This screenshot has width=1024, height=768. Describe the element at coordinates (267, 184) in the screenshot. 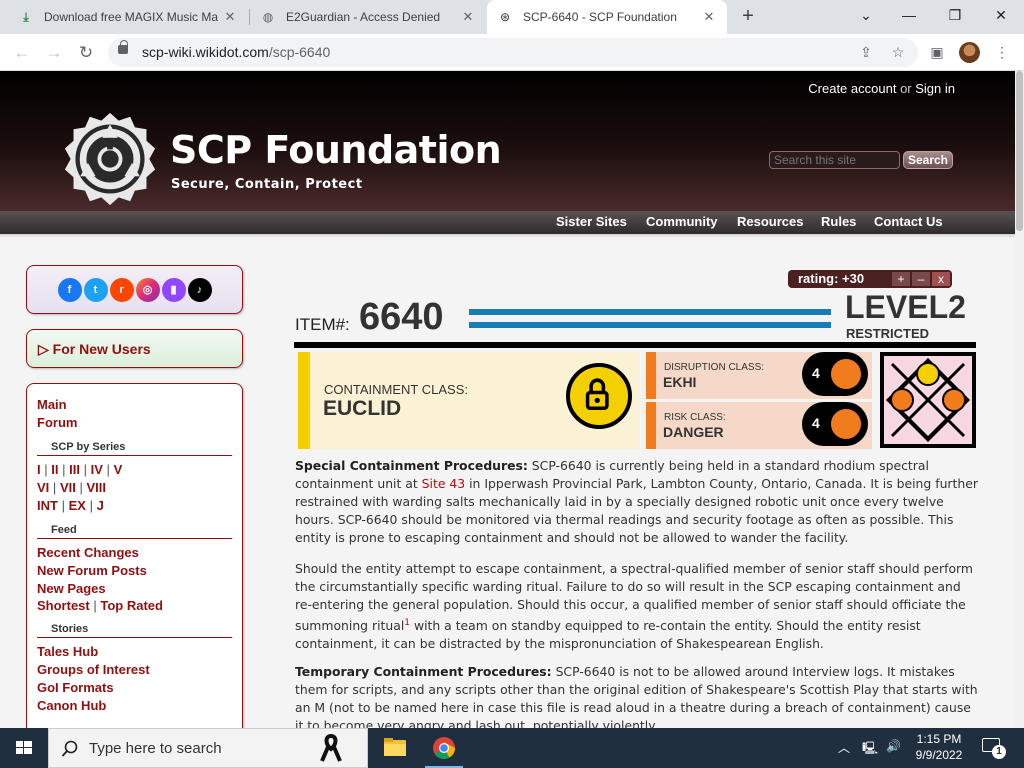

I see `site-subtitle: Secure, Contain, Protect` at that location.